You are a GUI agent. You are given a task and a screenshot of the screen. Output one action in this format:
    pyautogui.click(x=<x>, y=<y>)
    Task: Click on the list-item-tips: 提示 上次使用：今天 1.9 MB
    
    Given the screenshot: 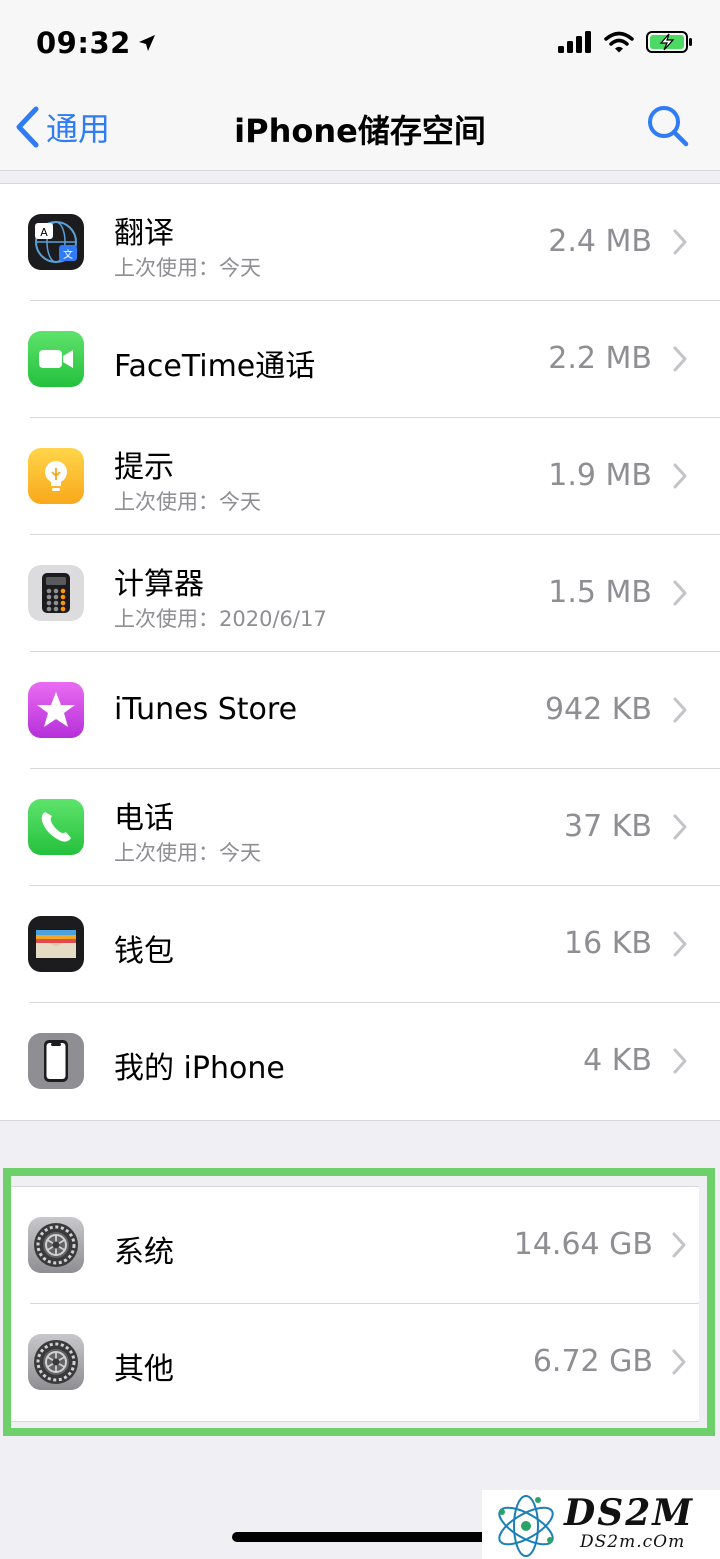 What is the action you would take?
    pyautogui.click(x=360, y=476)
    